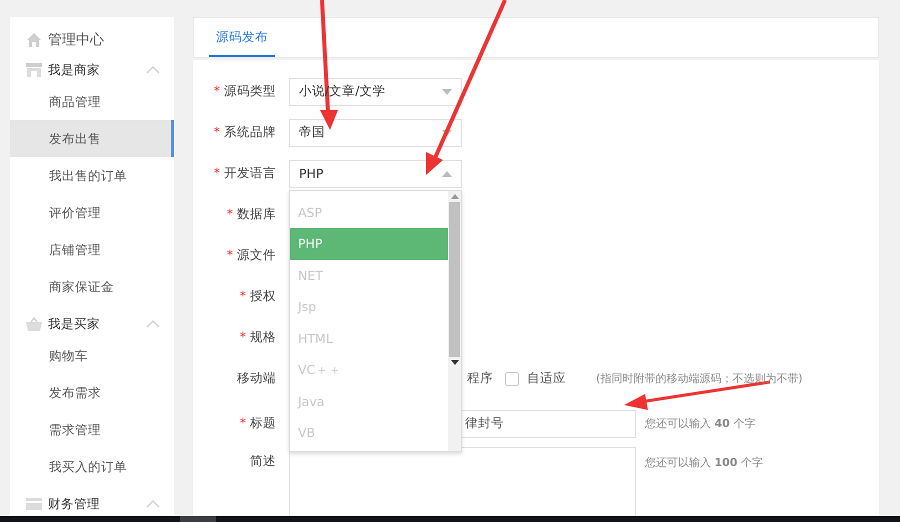 Image resolution: width=900 pixels, height=522 pixels. Describe the element at coordinates (546, 378) in the screenshot. I see `checkbox-label: 自适应` at that location.